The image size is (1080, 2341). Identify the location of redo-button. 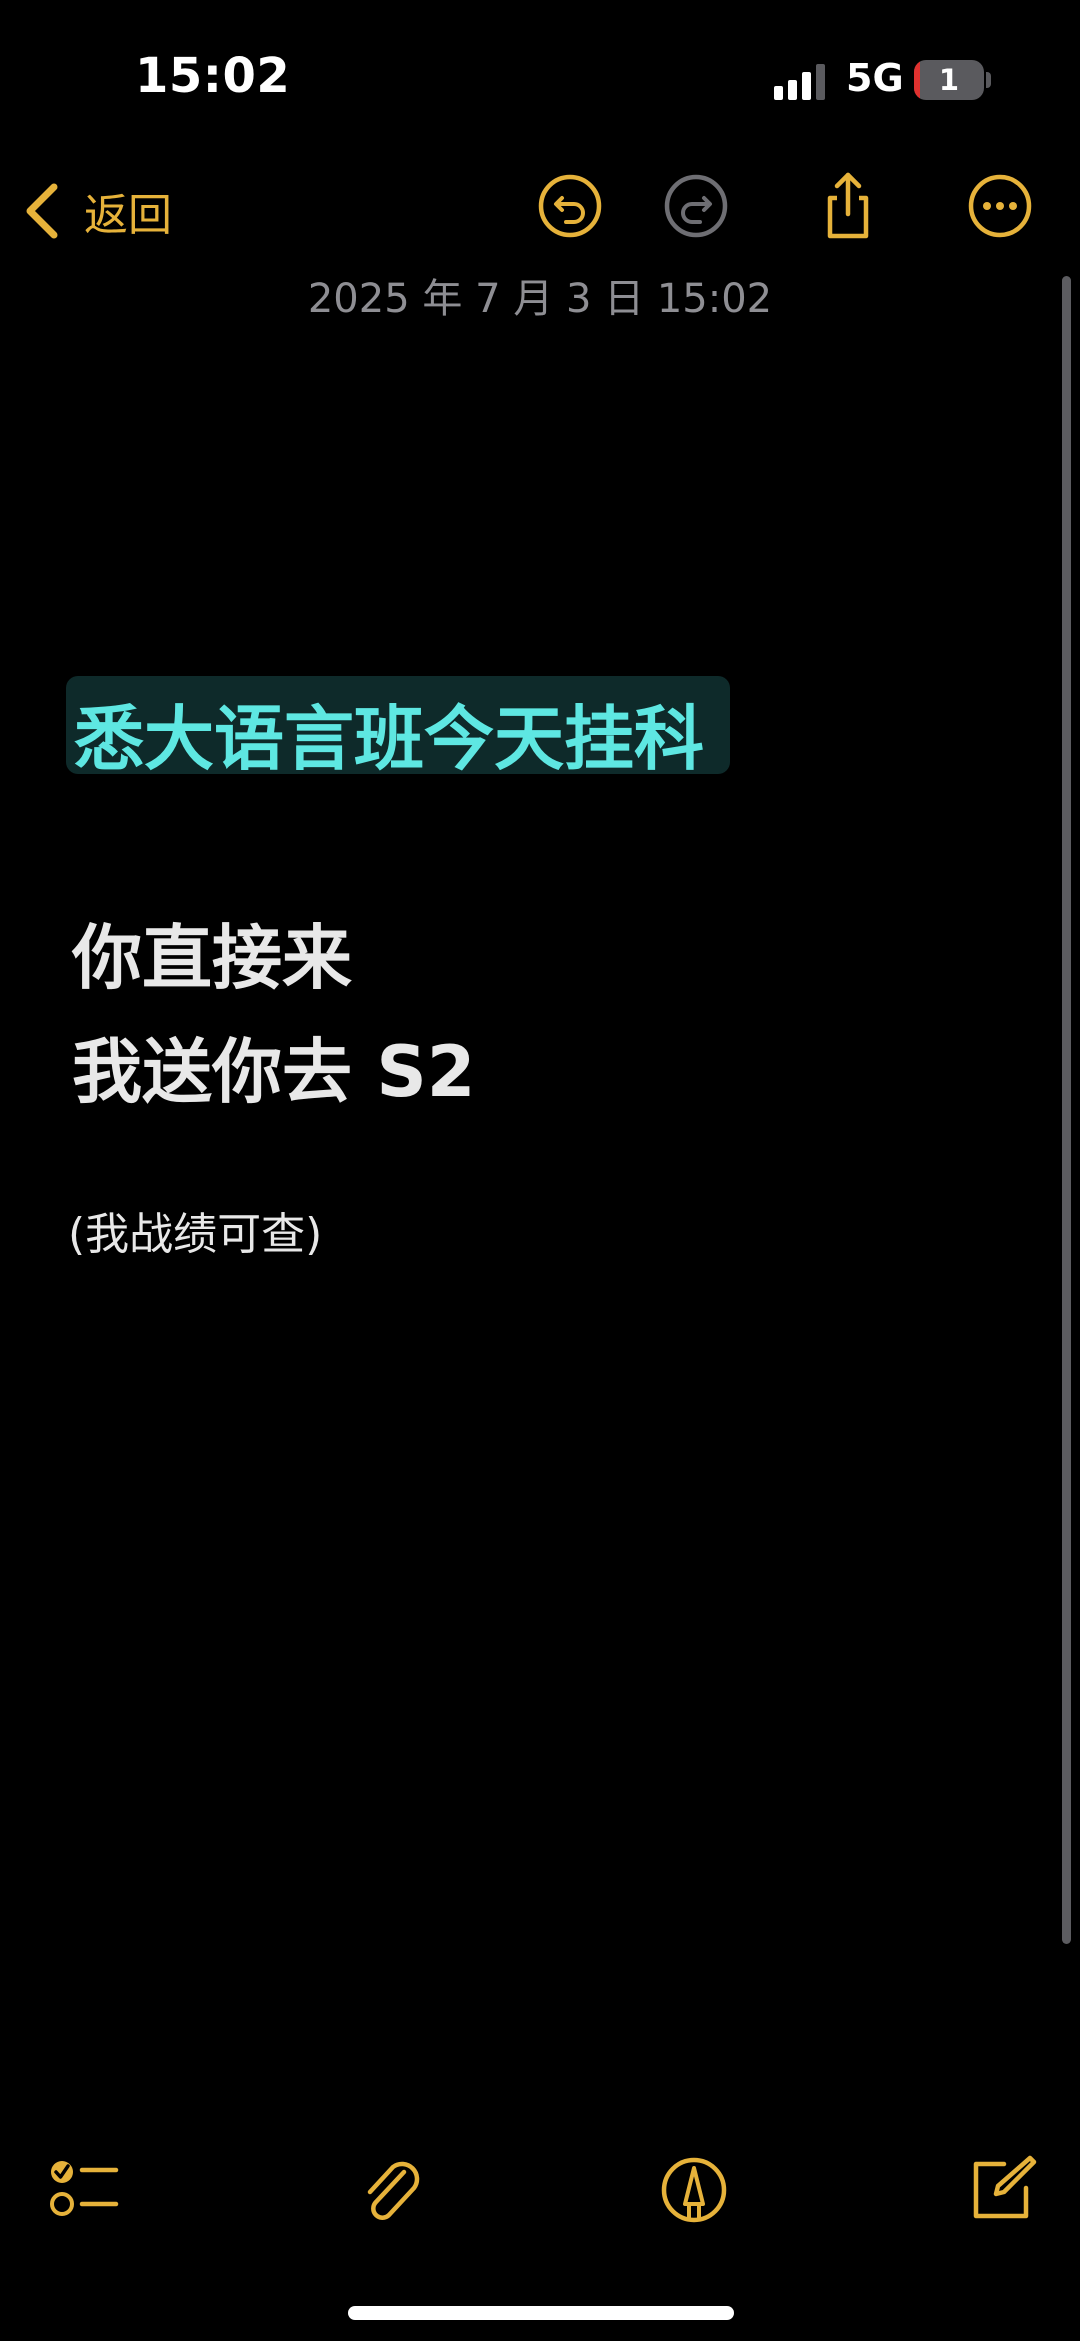
(696, 206).